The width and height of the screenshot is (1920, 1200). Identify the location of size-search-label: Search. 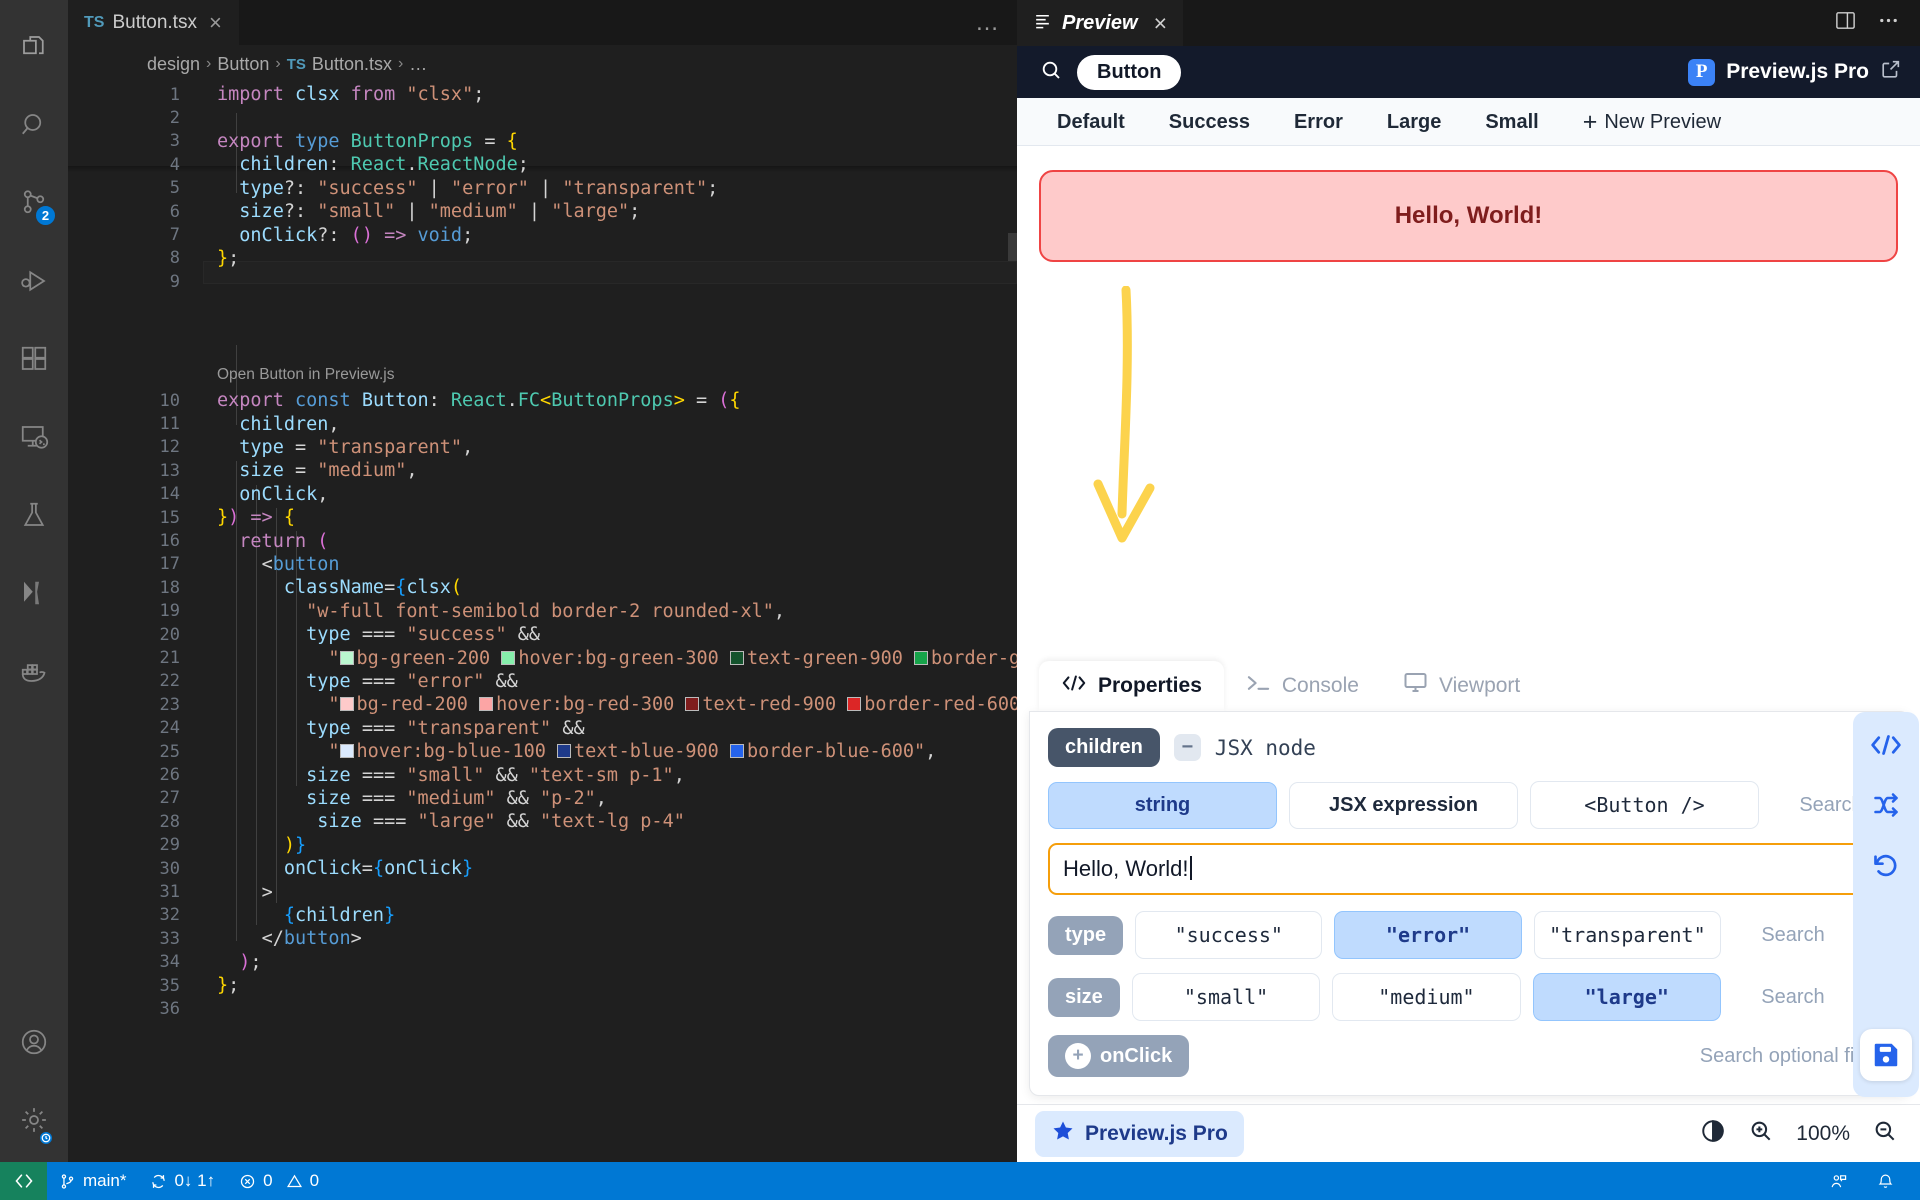
(1793, 997).